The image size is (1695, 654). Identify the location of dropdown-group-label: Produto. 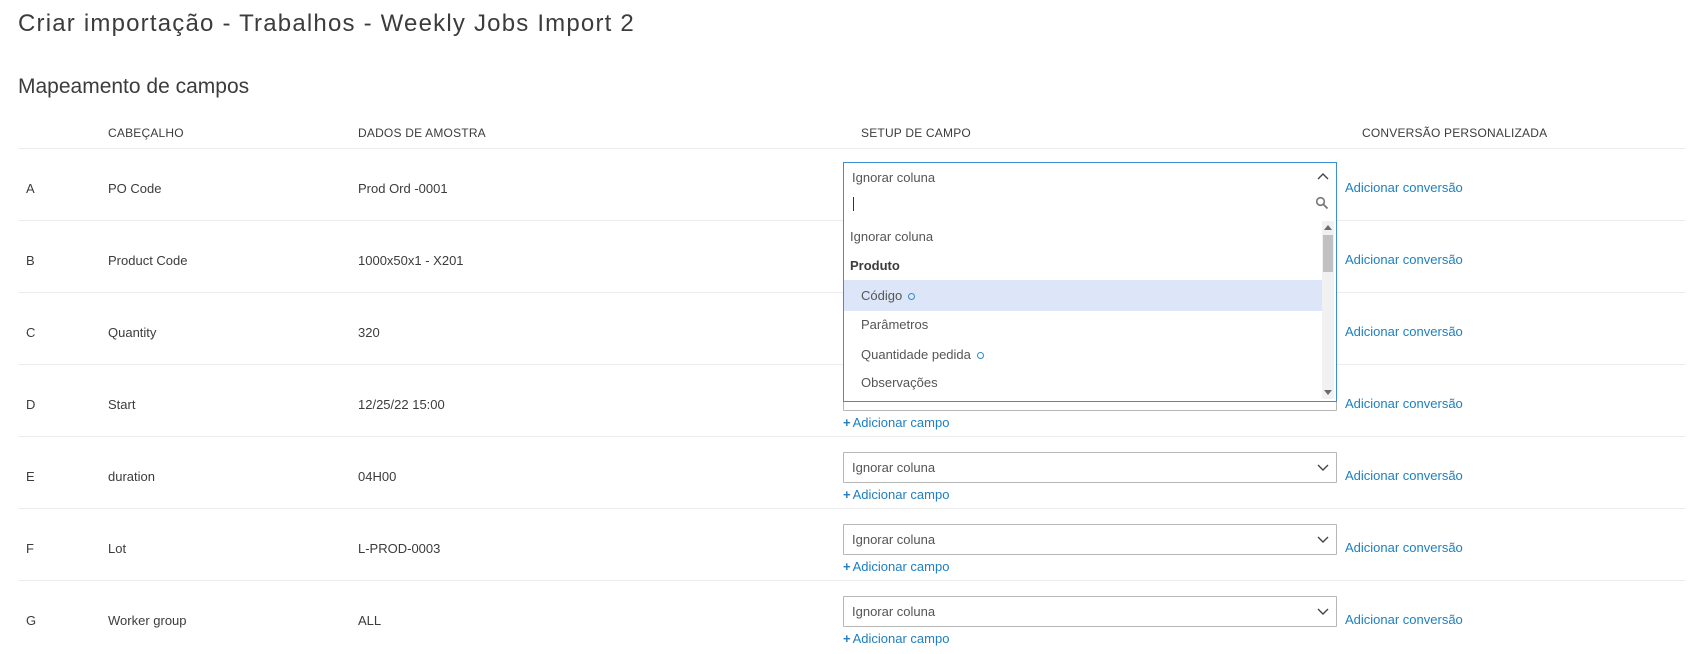
(1083, 265).